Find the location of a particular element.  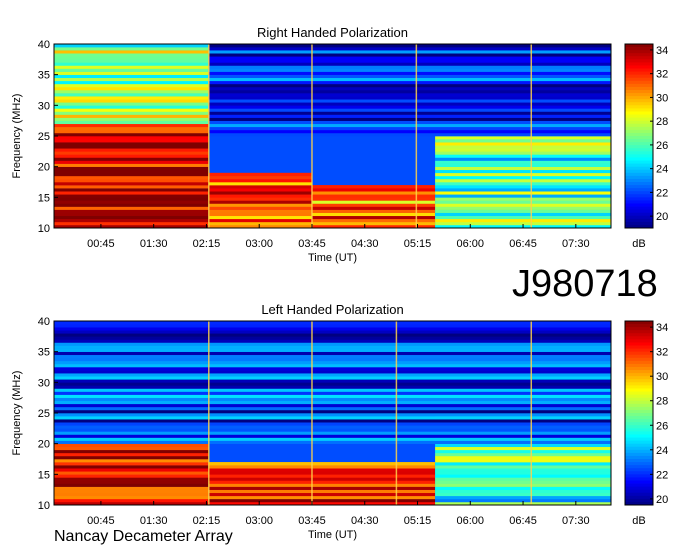

x-tick-label: 04:30 is located at coordinates (365, 244).